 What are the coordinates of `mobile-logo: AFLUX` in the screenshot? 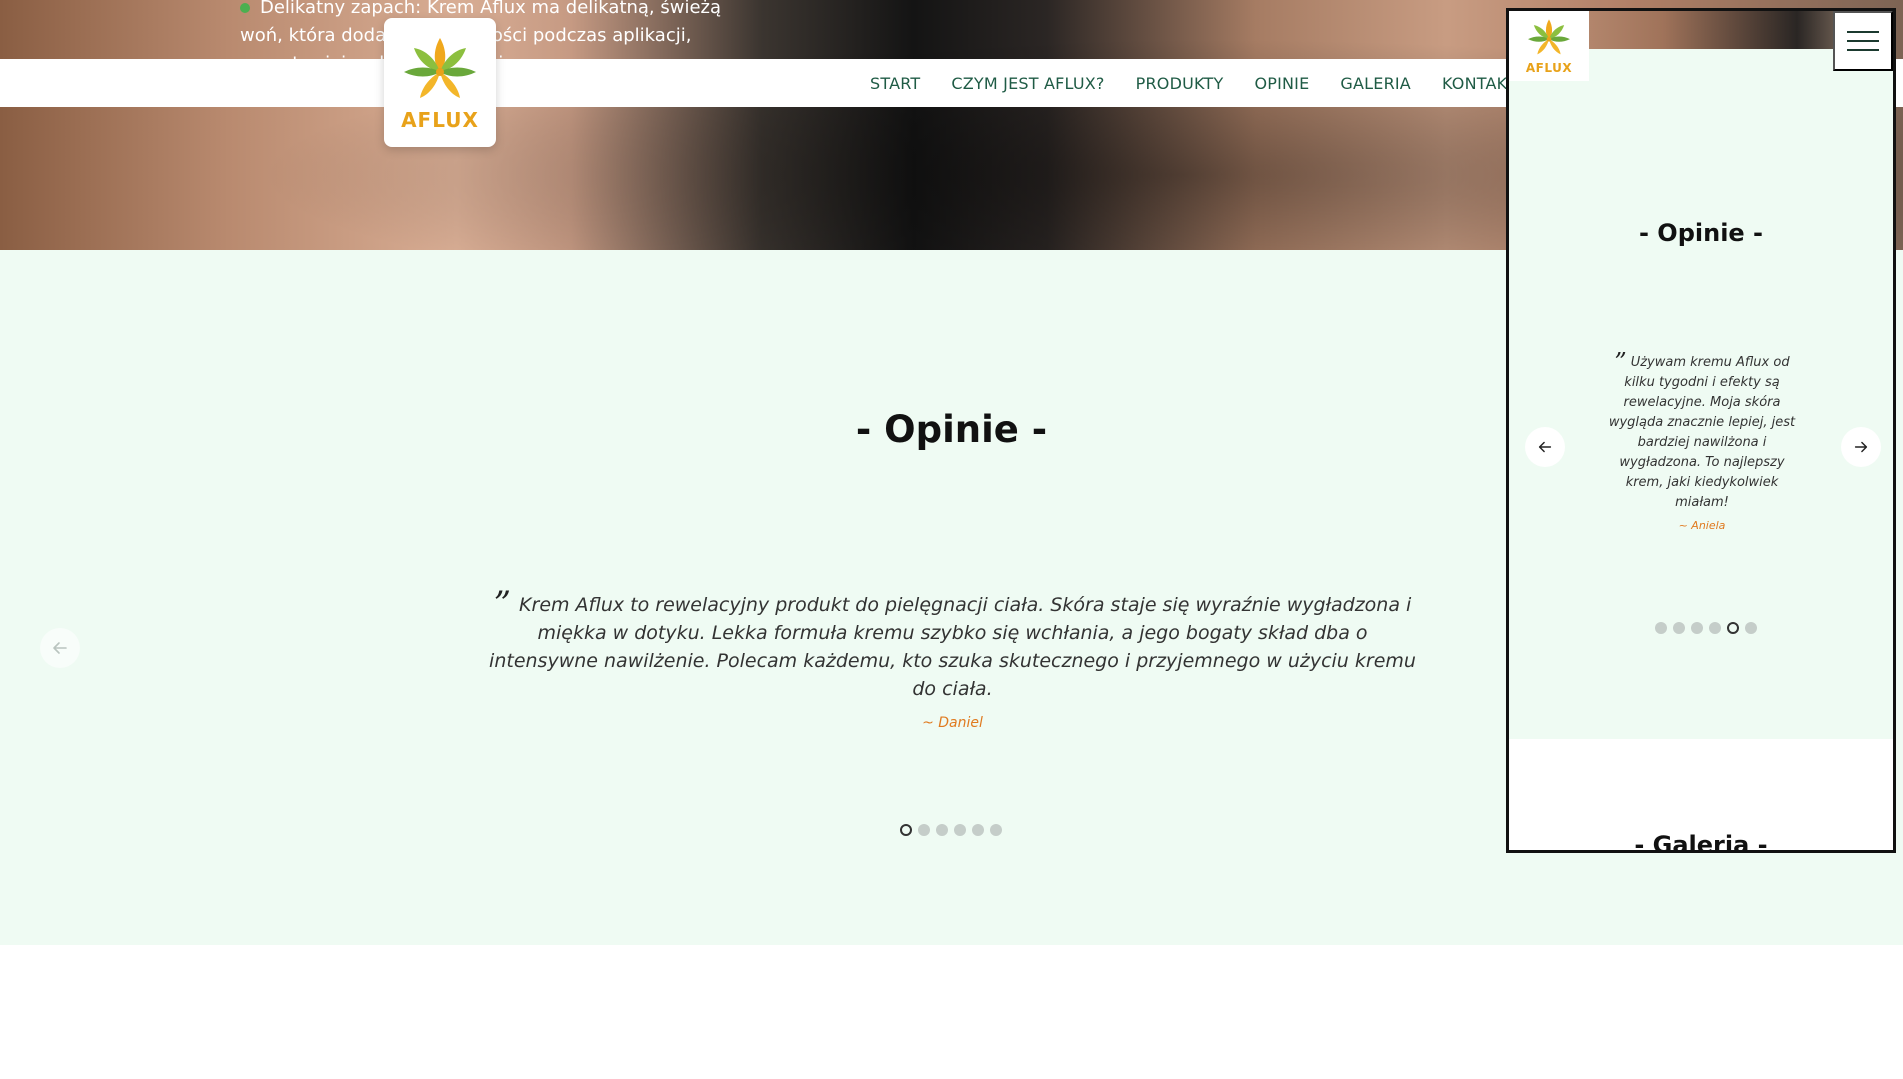 It's located at (1549, 46).